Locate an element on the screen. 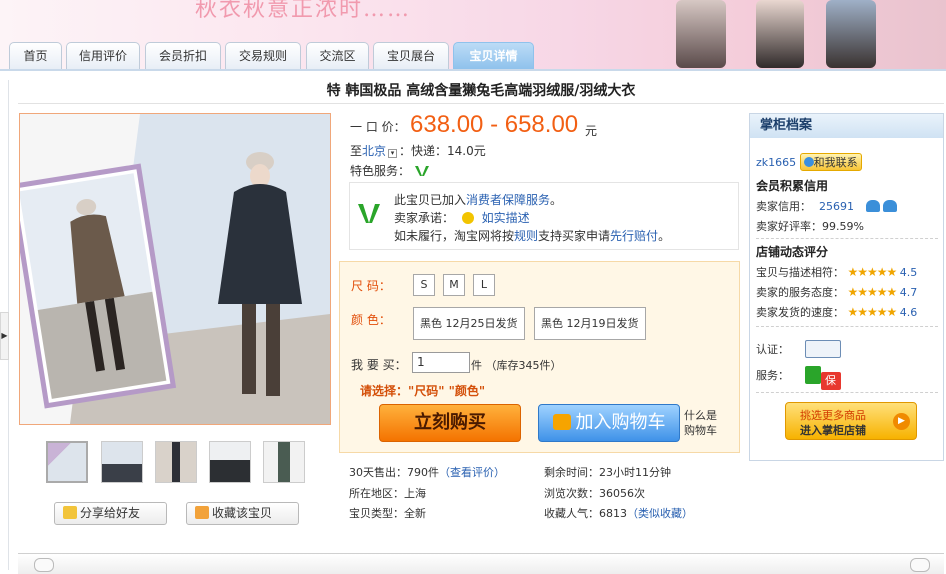 This screenshot has height=574, width=946. collect-item-button: 收藏该宝贝 is located at coordinates (242, 513).